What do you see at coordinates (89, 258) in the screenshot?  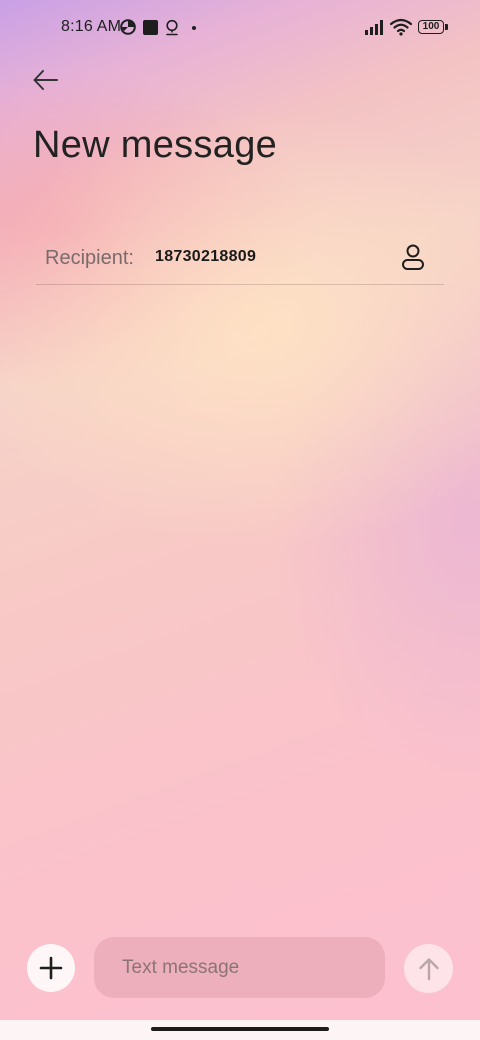 I see `recipient-label: Recipient:` at bounding box center [89, 258].